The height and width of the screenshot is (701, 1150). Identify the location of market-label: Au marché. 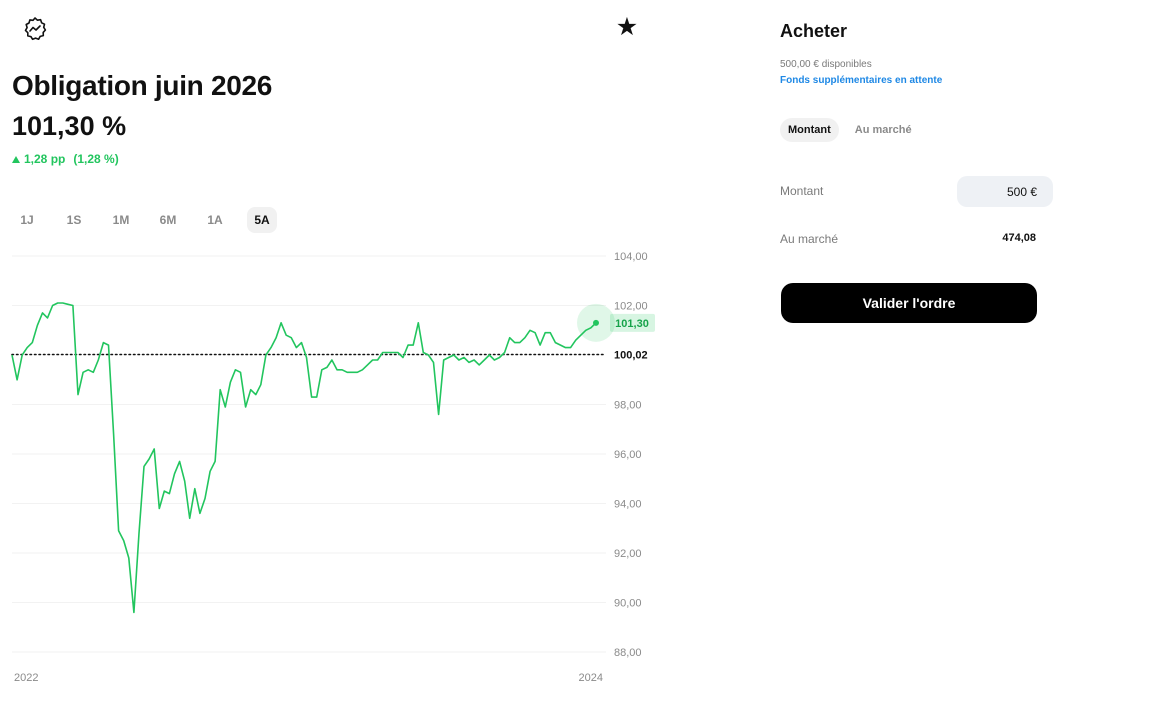
(809, 239).